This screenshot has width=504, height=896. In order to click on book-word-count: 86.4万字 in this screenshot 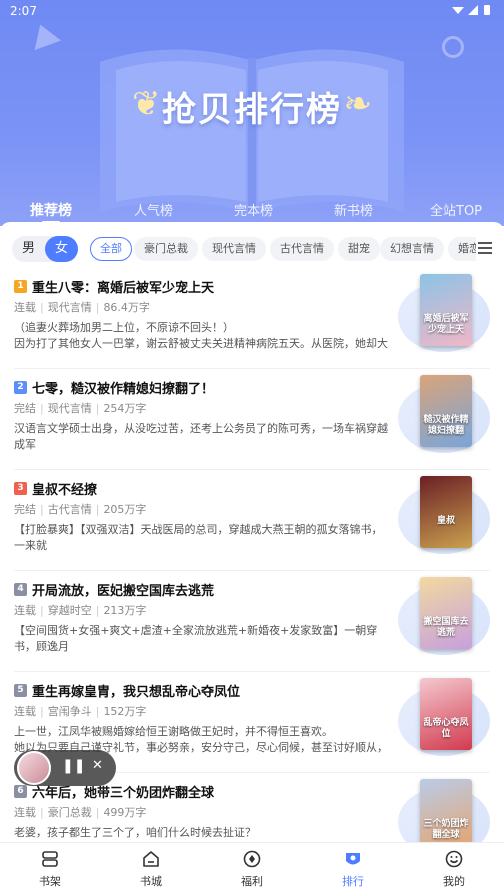, I will do `click(126, 307)`.